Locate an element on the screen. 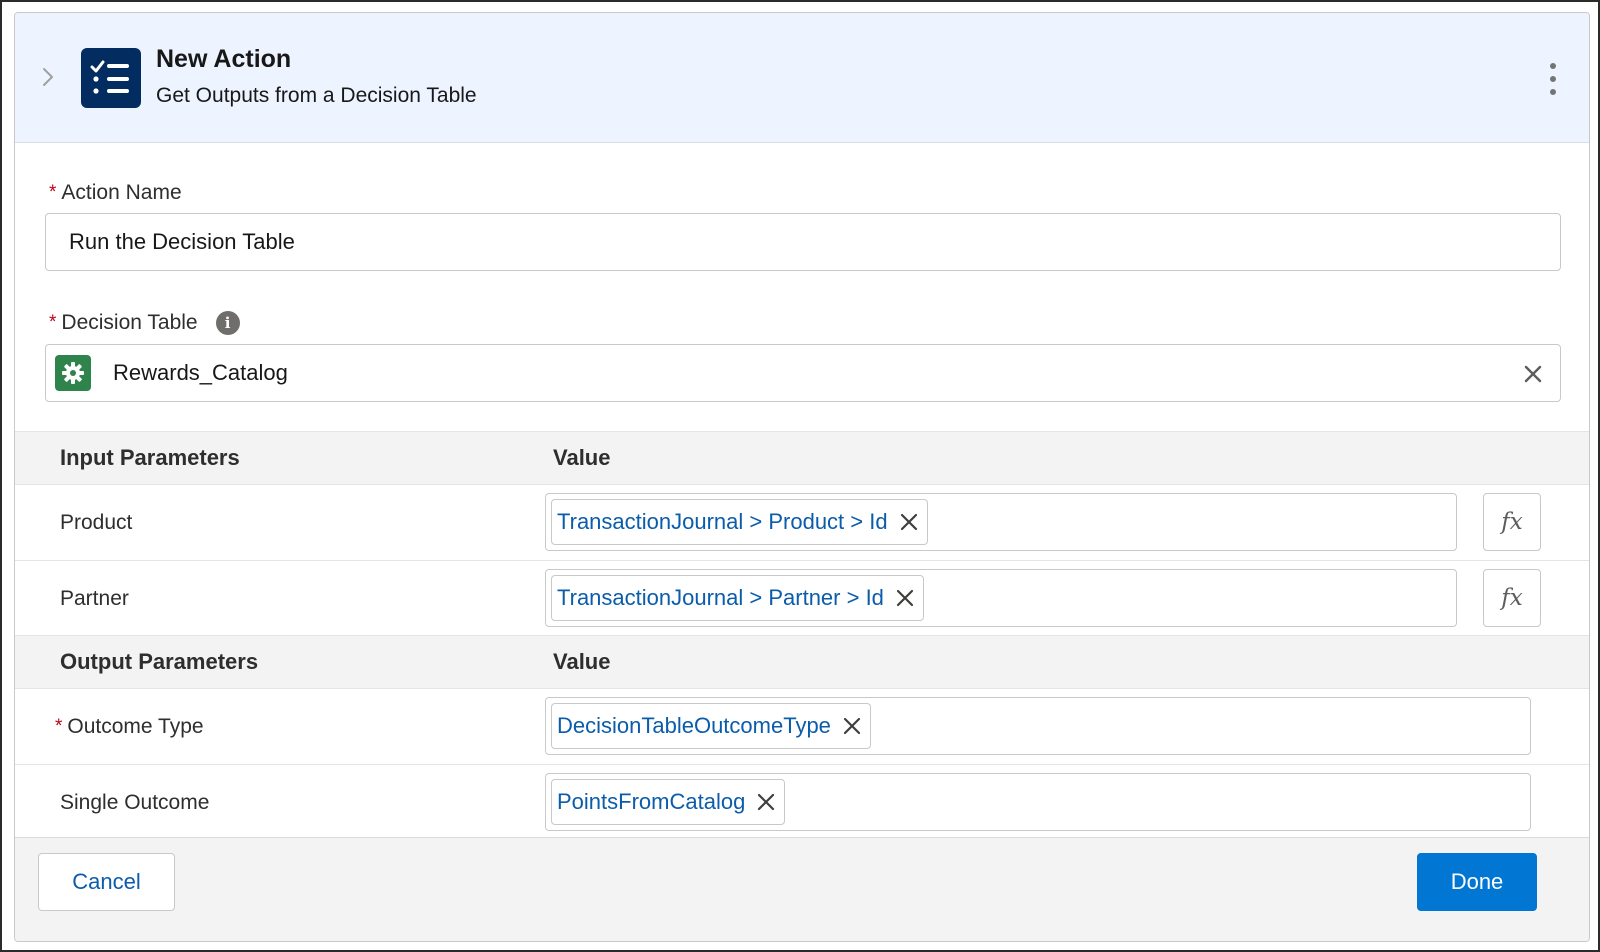 This screenshot has width=1600, height=952. action-name-input: Run the Decision Table is located at coordinates (803, 242).